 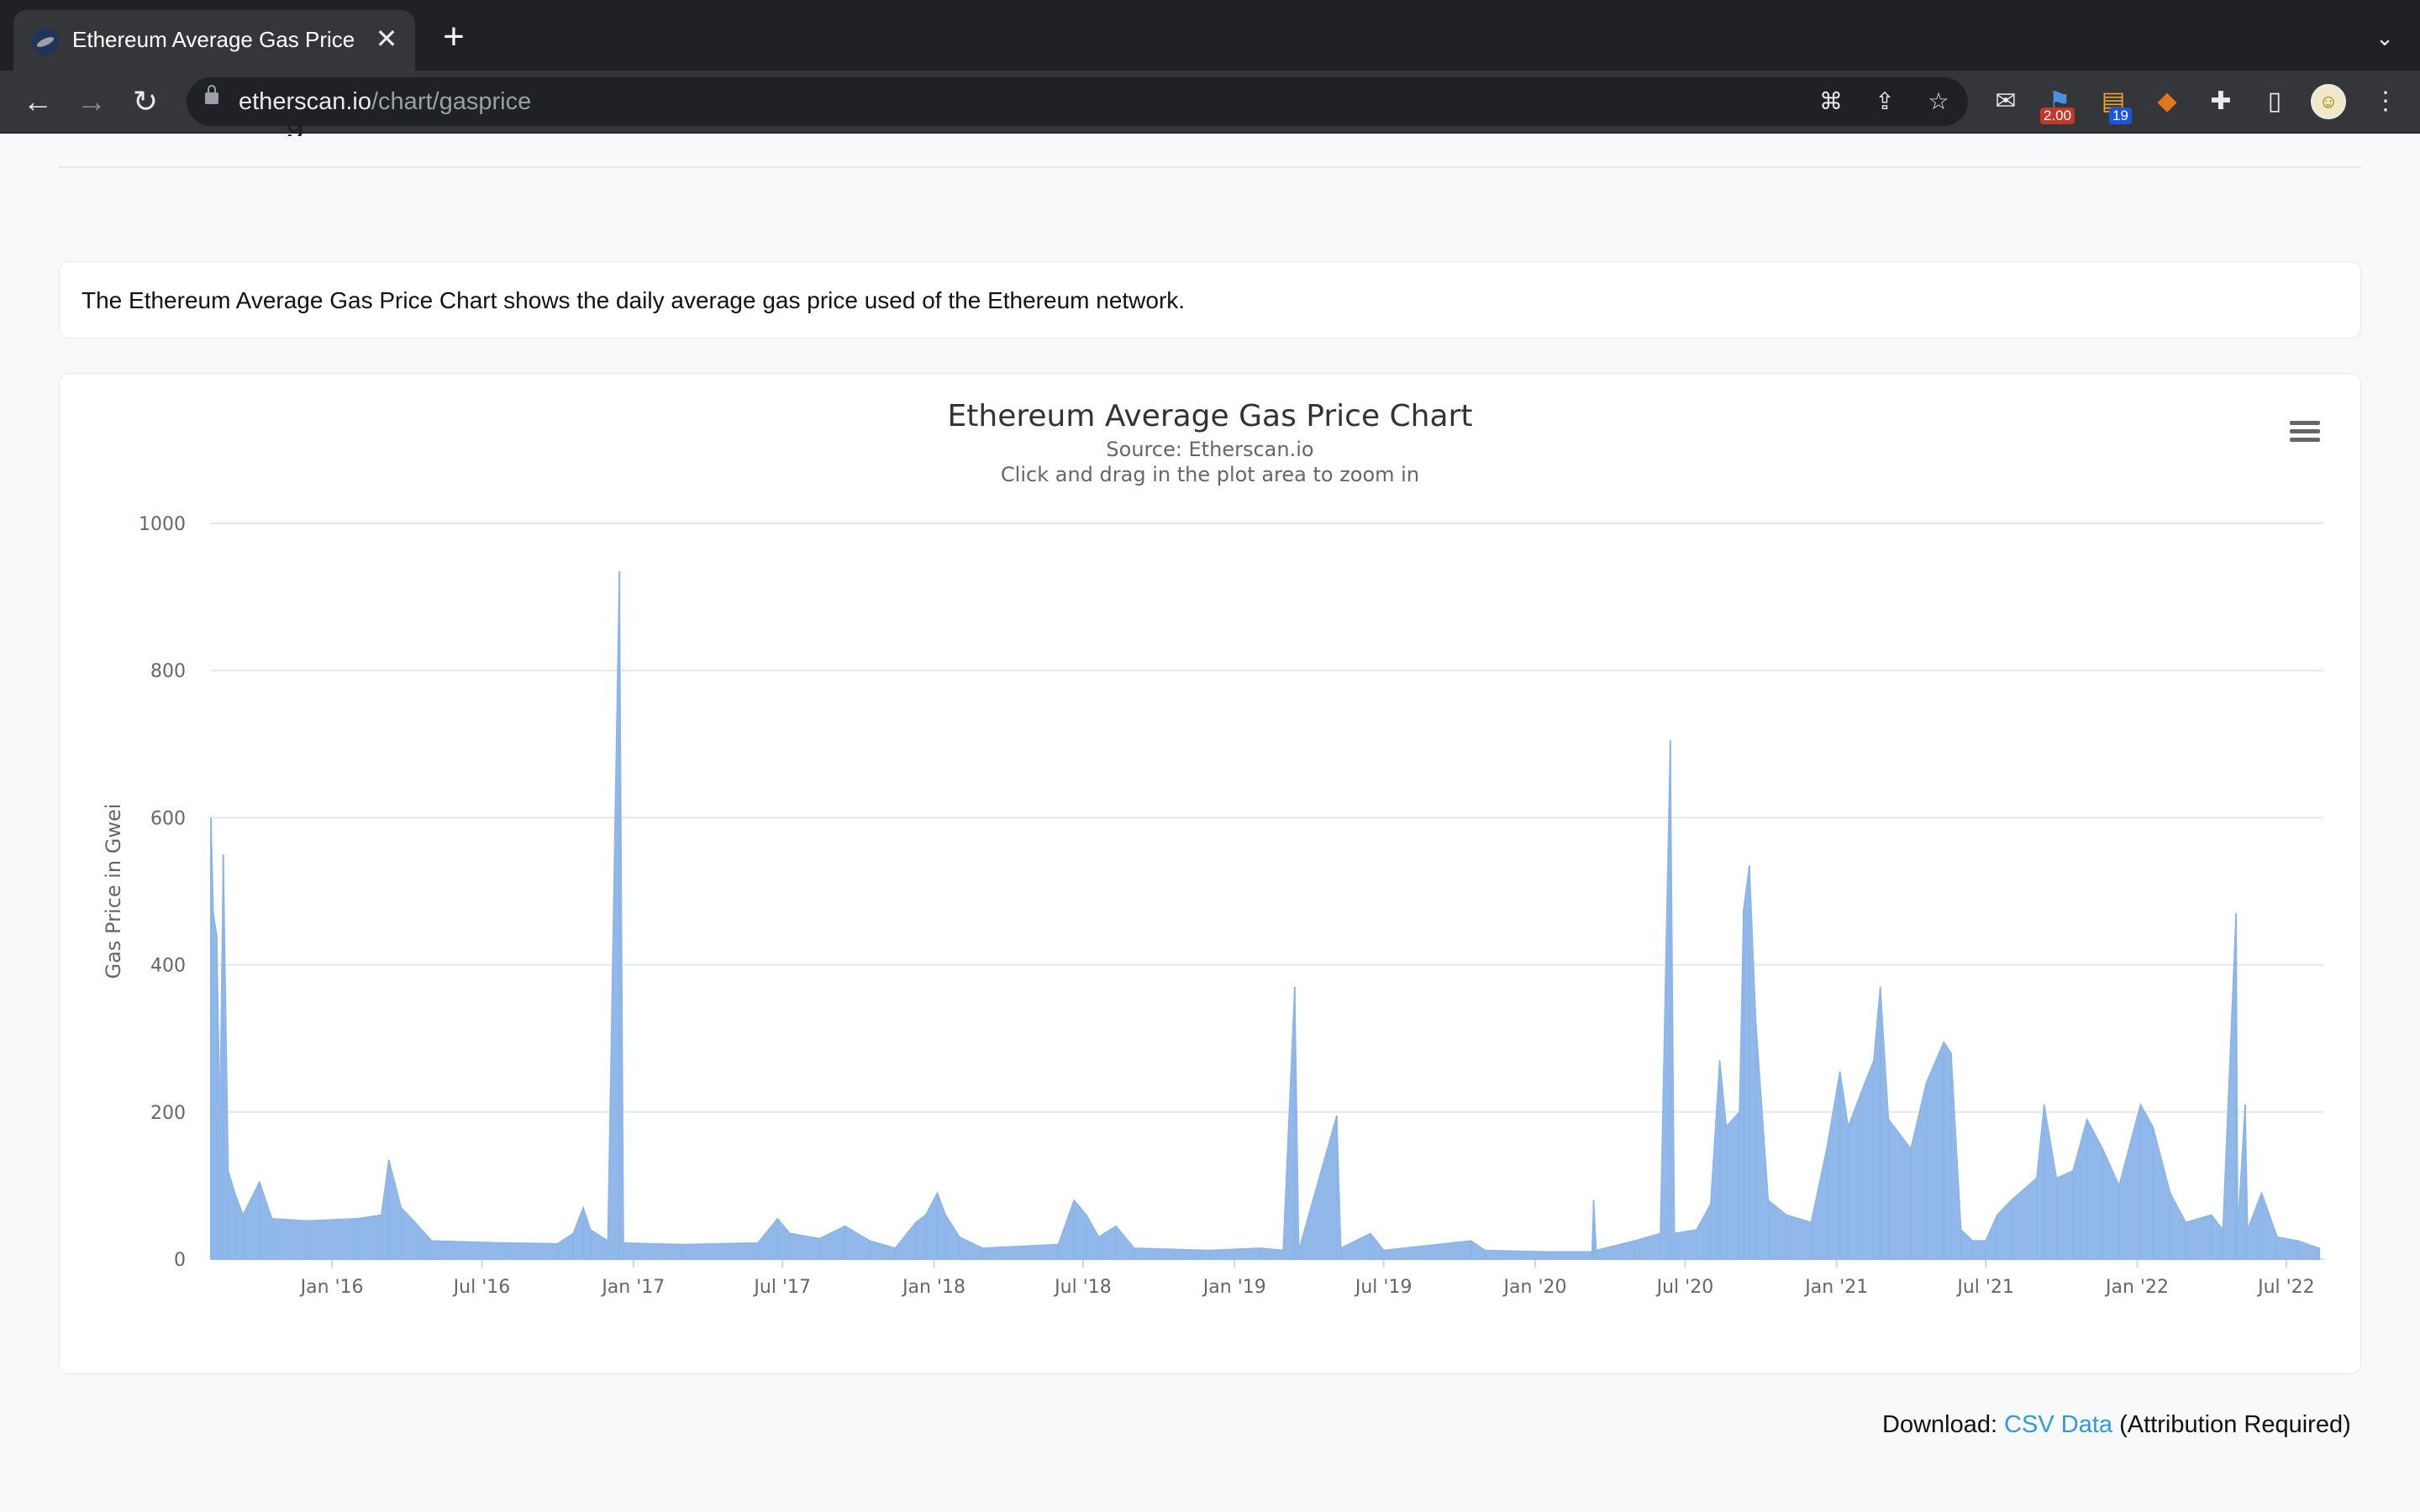 I want to click on share-icon: ⇪, so click(x=1884, y=101).